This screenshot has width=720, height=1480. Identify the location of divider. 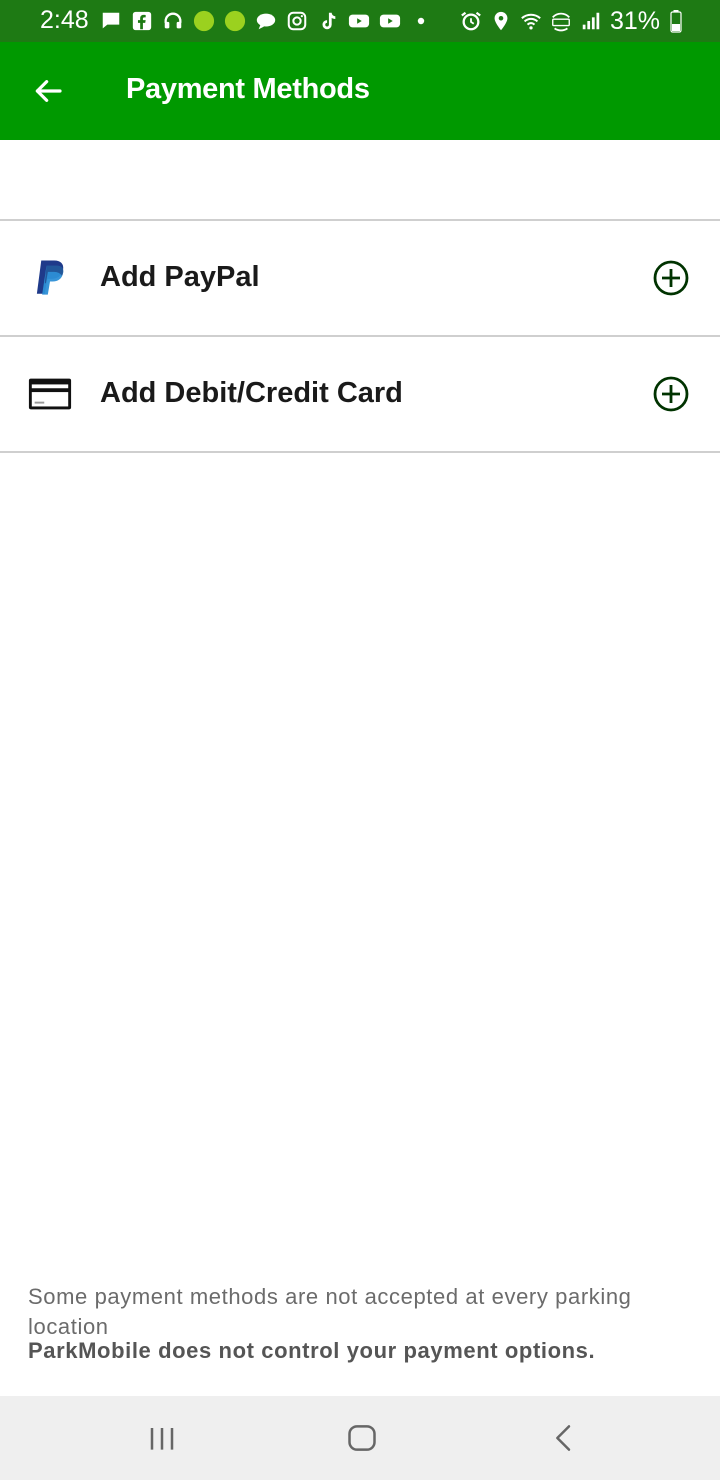
(360, 452).